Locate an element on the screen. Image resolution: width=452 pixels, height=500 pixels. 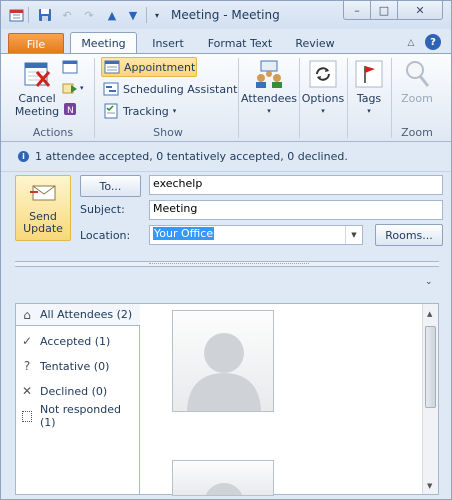
onenote-icon: N is located at coordinates (70, 109).